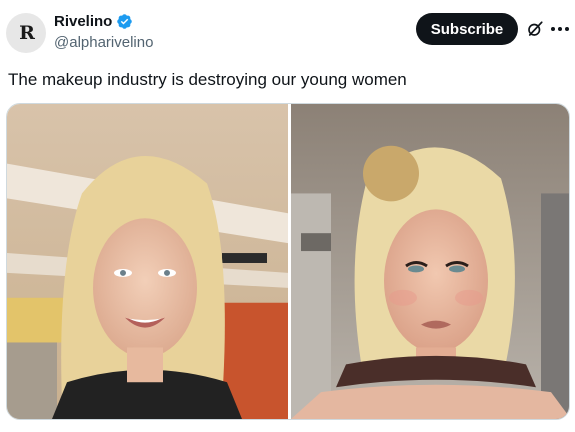 The width and height of the screenshot is (575, 432). Describe the element at coordinates (125, 21) in the screenshot. I see `verified-badge-icon` at that location.